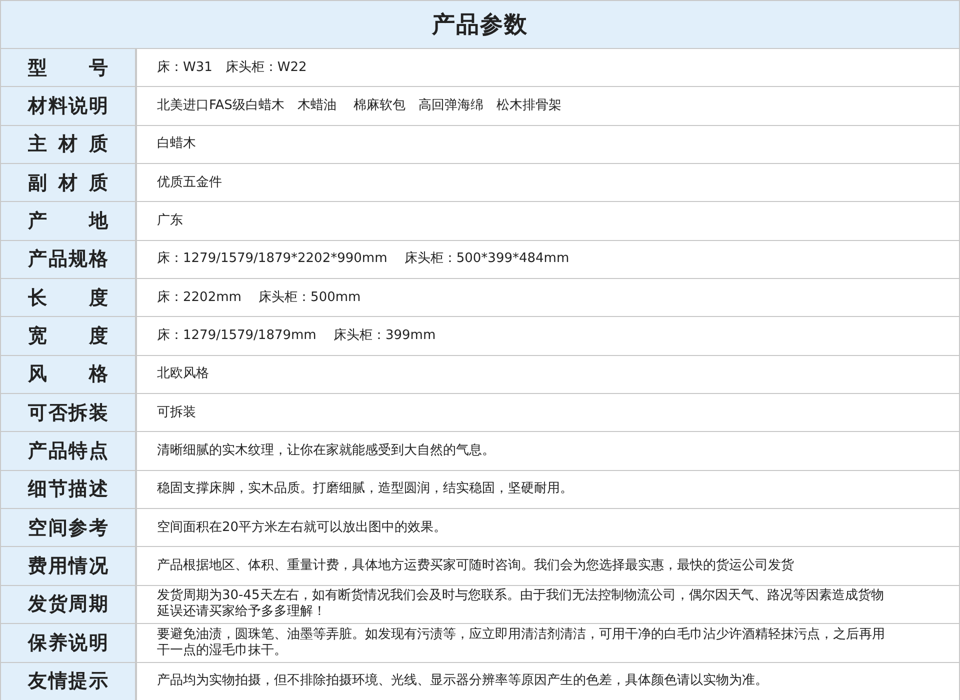 The width and height of the screenshot is (960, 700). Describe the element at coordinates (176, 412) in the screenshot. I see `row-value: 可拆装` at that location.